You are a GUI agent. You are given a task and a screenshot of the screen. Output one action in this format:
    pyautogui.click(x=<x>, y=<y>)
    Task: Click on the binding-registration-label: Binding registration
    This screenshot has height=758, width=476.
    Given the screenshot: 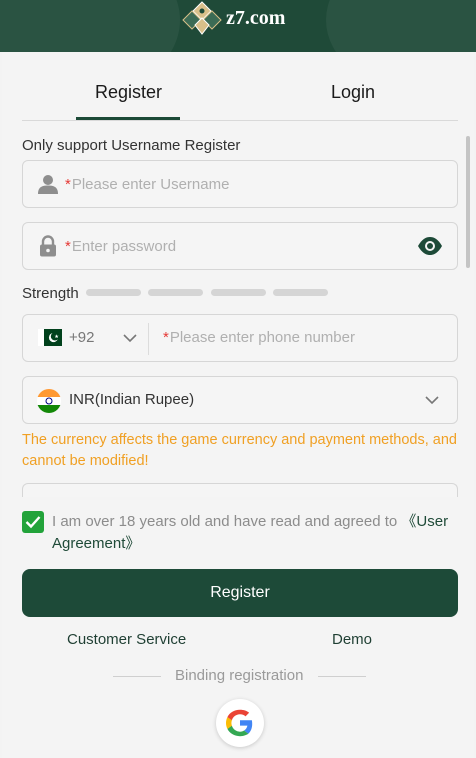 What is the action you would take?
    pyautogui.click(x=239, y=675)
    